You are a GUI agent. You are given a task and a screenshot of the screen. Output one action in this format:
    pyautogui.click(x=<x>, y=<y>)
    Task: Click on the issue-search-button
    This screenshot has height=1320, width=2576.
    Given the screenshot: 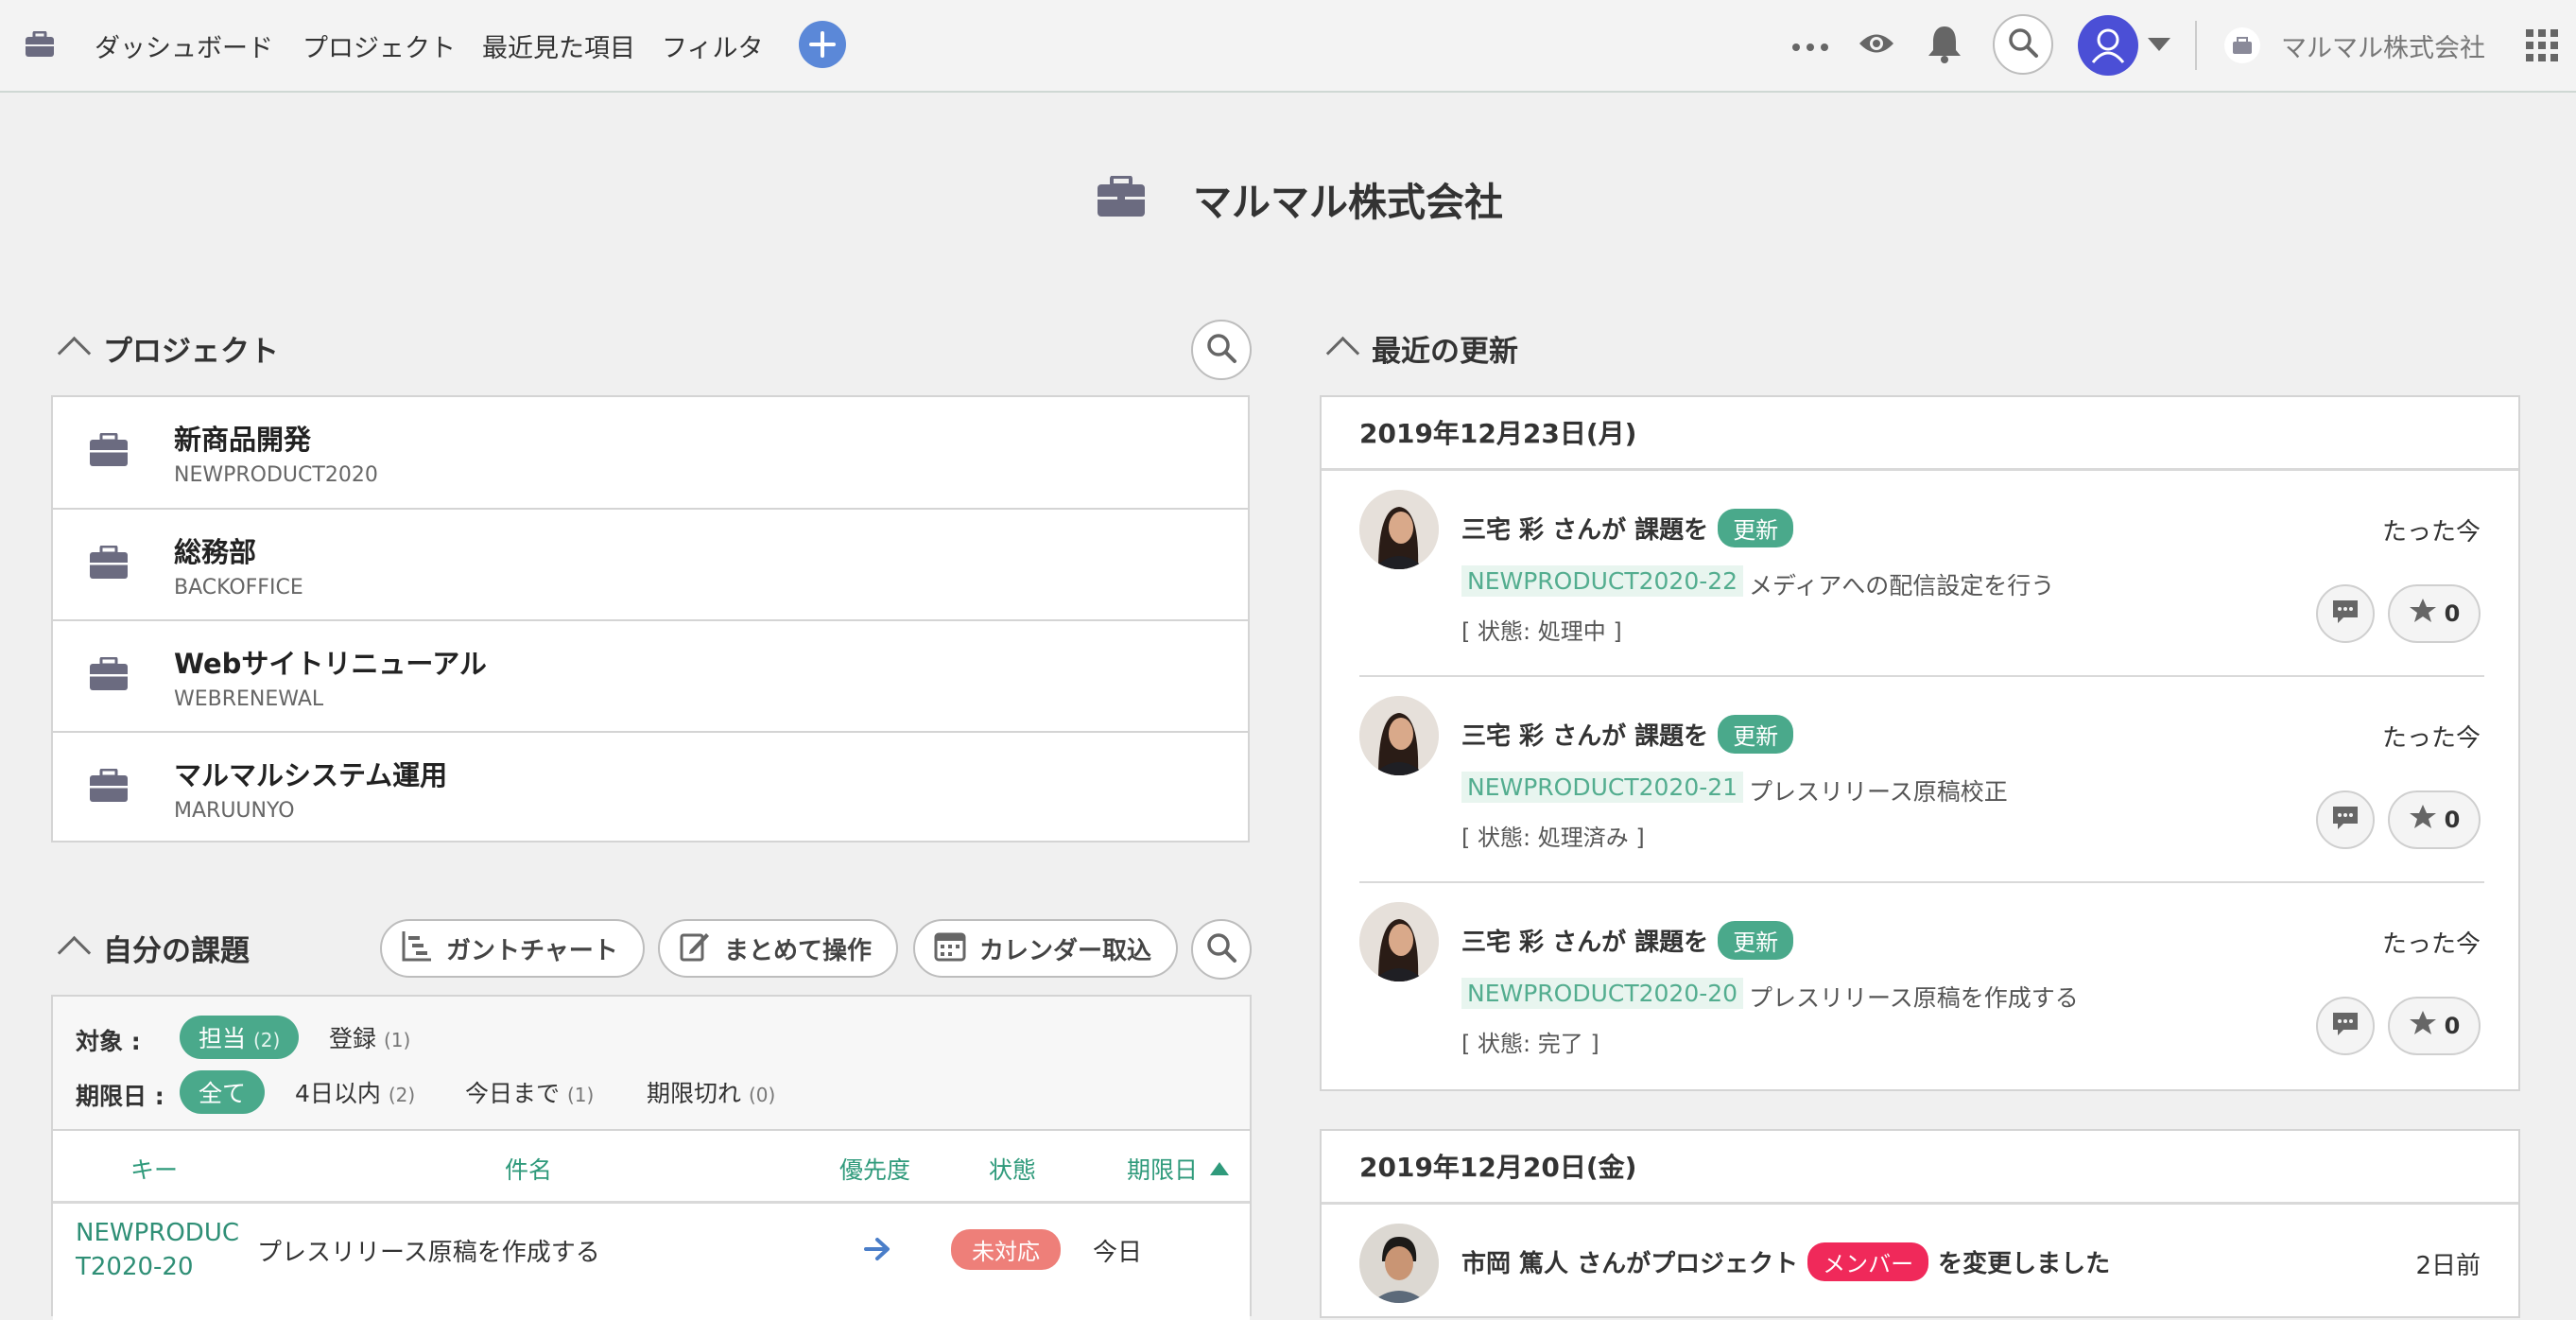 What is the action you would take?
    pyautogui.click(x=1221, y=950)
    